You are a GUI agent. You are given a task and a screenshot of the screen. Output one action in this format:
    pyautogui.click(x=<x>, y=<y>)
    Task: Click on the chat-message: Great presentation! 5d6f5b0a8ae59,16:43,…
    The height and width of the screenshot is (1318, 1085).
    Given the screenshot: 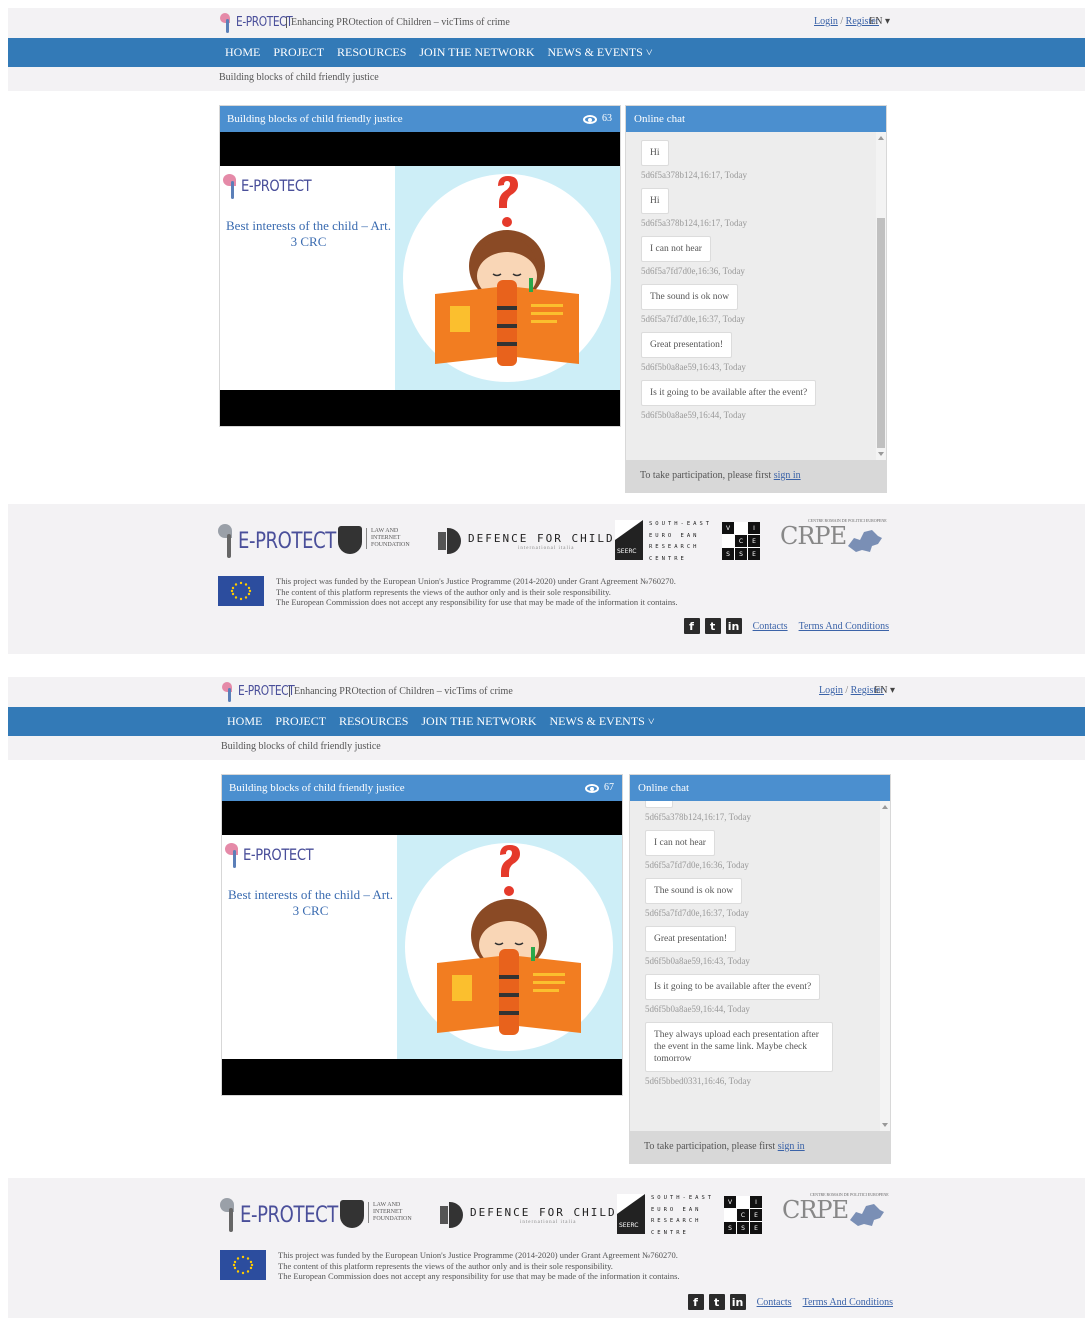 What is the action you would take?
    pyautogui.click(x=760, y=946)
    